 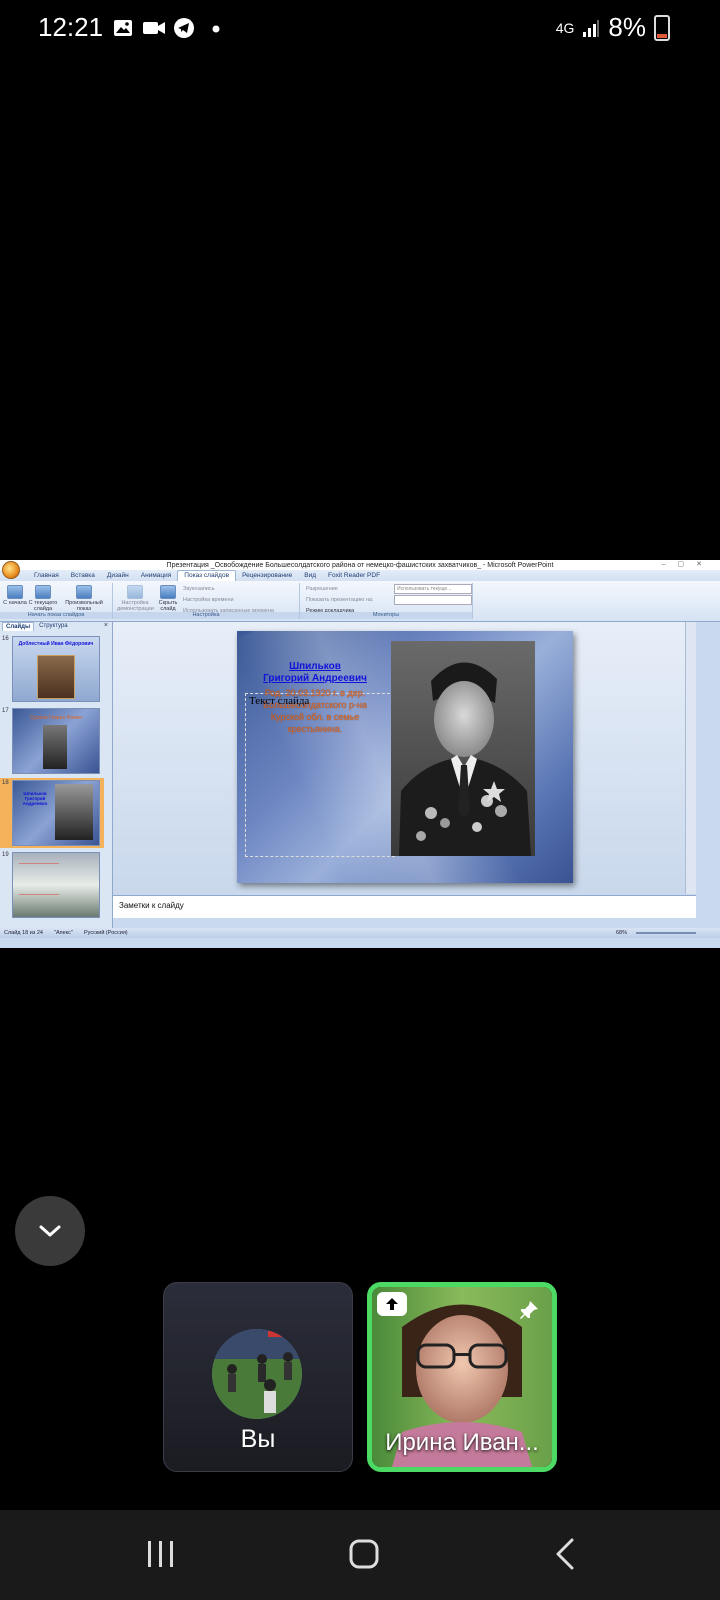 What do you see at coordinates (71, 27) in the screenshot?
I see `status-time: 12:21` at bounding box center [71, 27].